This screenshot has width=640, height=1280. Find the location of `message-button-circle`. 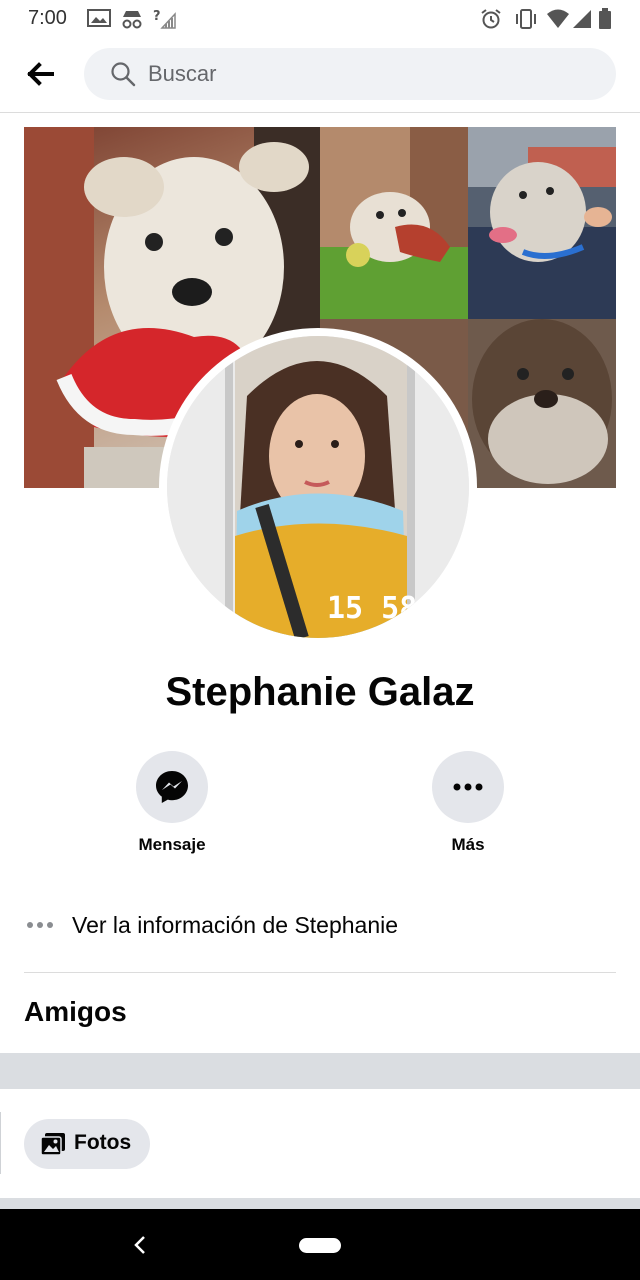

message-button-circle is located at coordinates (172, 787).